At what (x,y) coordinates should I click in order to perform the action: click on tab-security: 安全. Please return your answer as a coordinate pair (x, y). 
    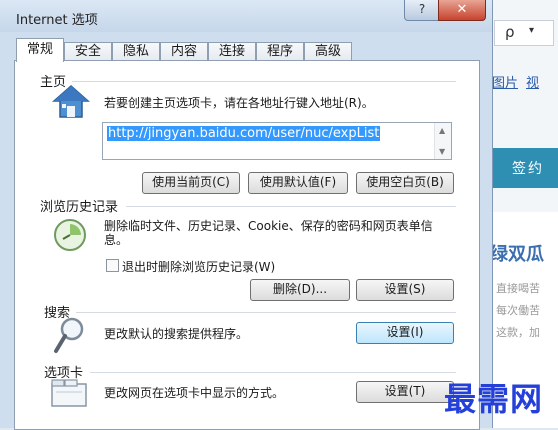
    Looking at the image, I should click on (88, 51).